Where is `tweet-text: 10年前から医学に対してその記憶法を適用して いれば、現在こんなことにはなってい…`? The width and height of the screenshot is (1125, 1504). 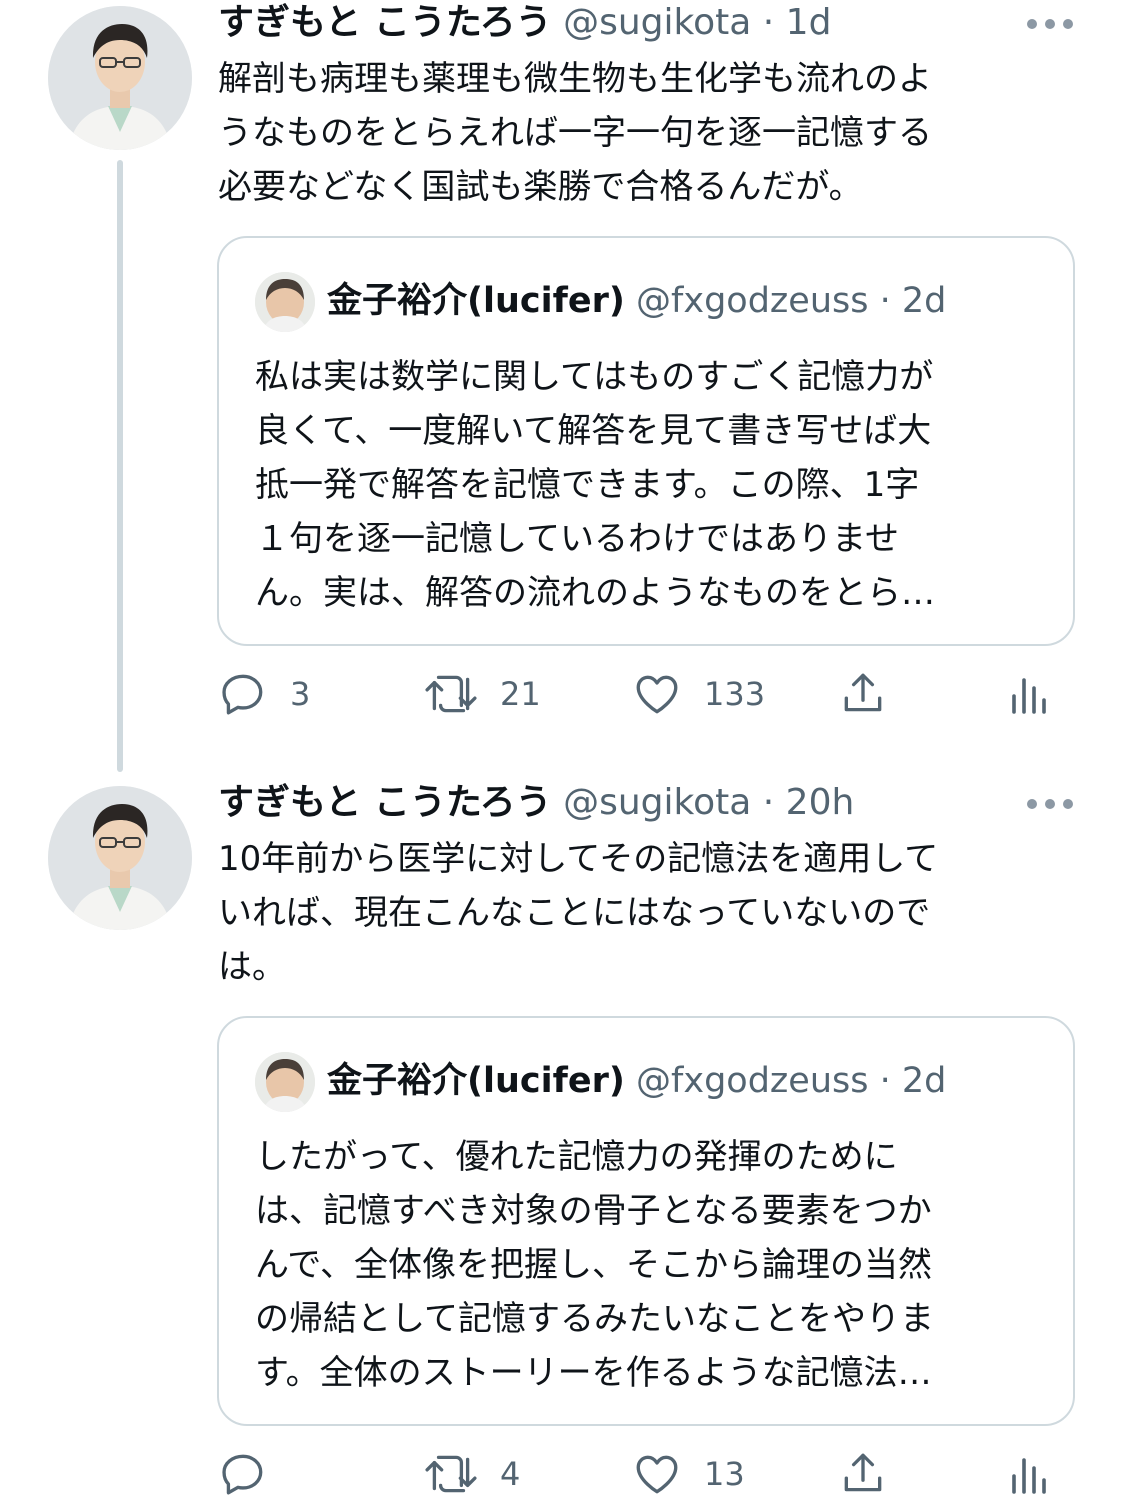 tweet-text: 10年前から医学に対してその記憶法を適用して いれば、現在こんなことにはなってい… is located at coordinates (578, 913).